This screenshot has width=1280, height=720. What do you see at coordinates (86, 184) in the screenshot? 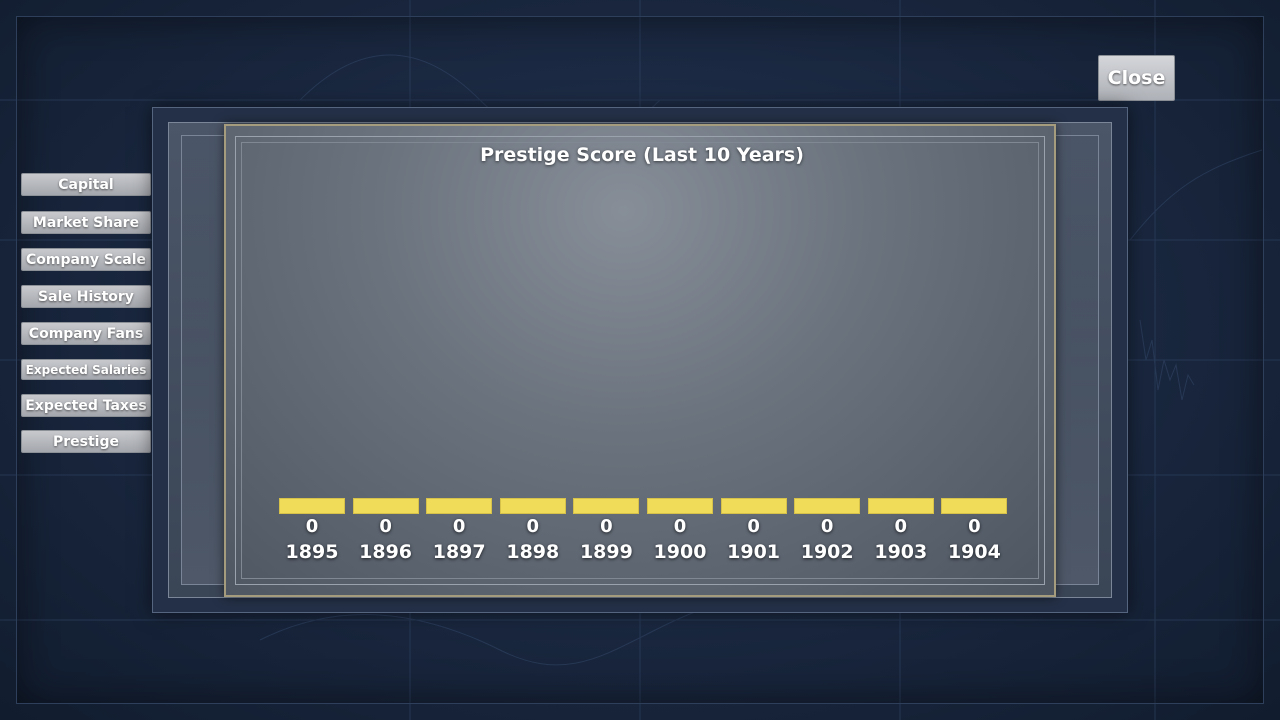
I see `sidebar-item-capital: Capital` at bounding box center [86, 184].